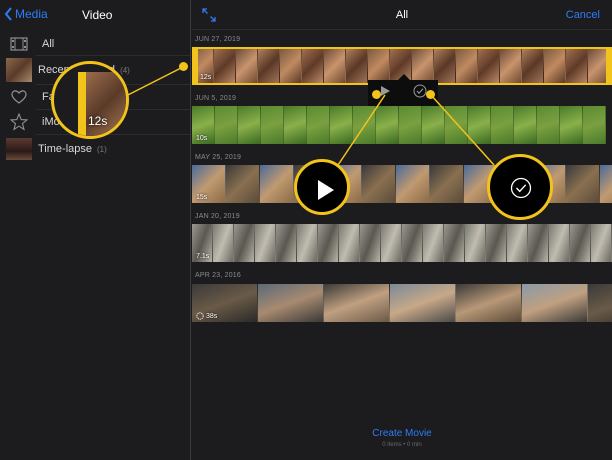  What do you see at coordinates (95, 149) in the screenshot?
I see `sidebar-item-time-lapse: Time-lapse (1)` at bounding box center [95, 149].